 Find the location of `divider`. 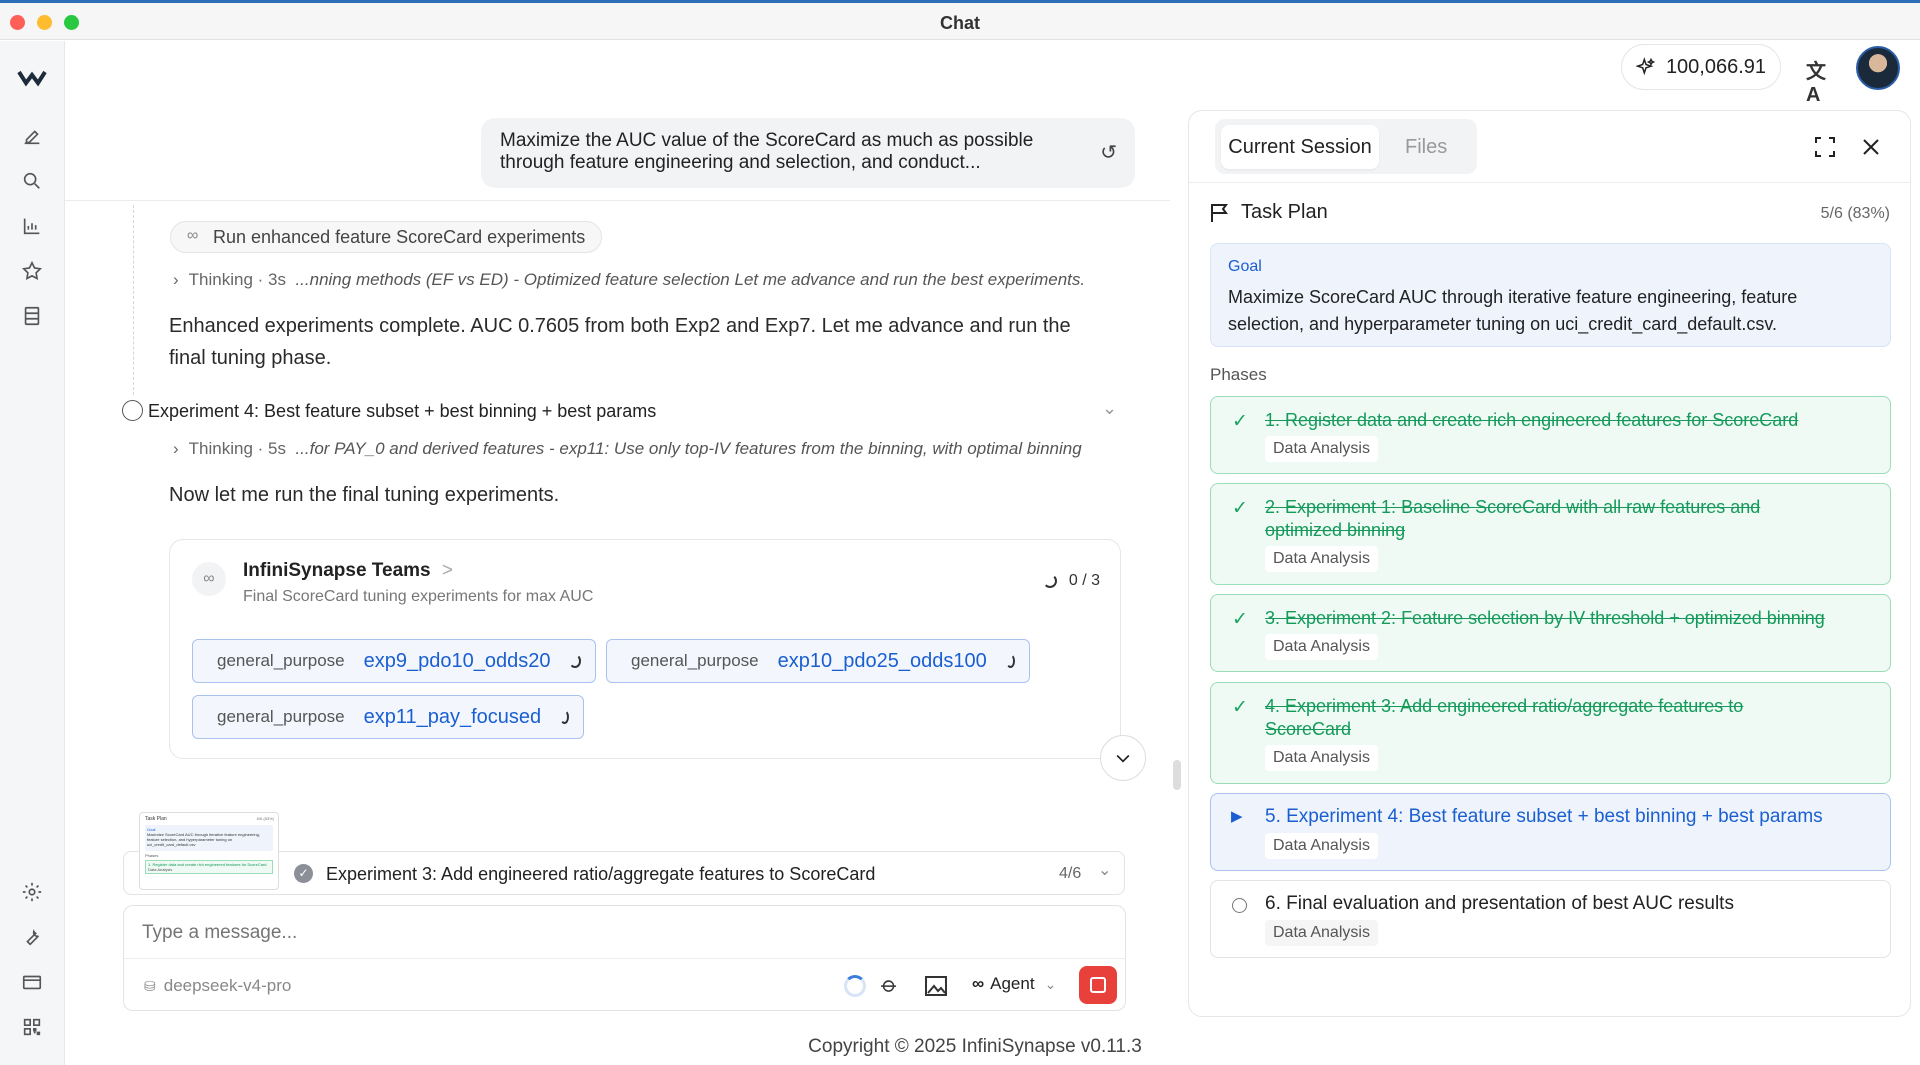

divider is located at coordinates (617, 200).